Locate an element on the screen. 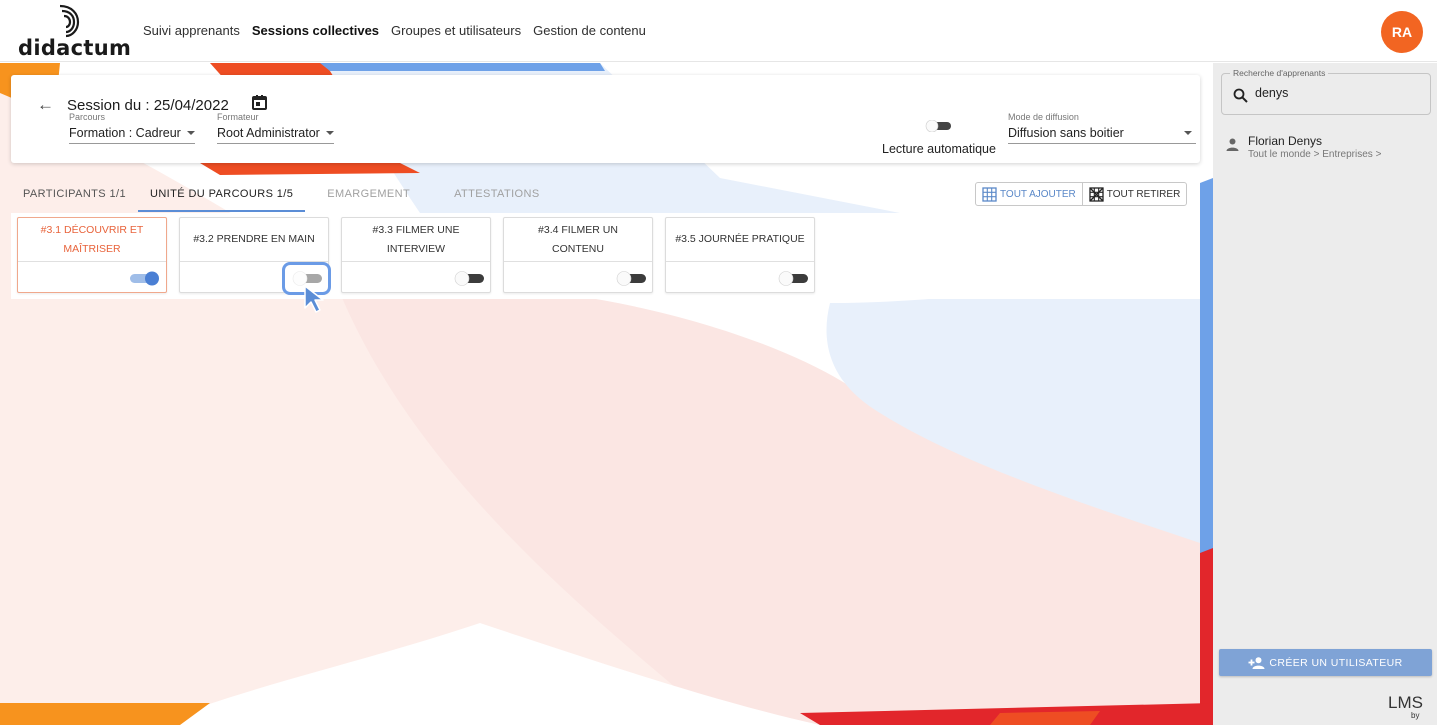  unit-title: #3.5 JOURNÉE PRATIQUE is located at coordinates (740, 240).